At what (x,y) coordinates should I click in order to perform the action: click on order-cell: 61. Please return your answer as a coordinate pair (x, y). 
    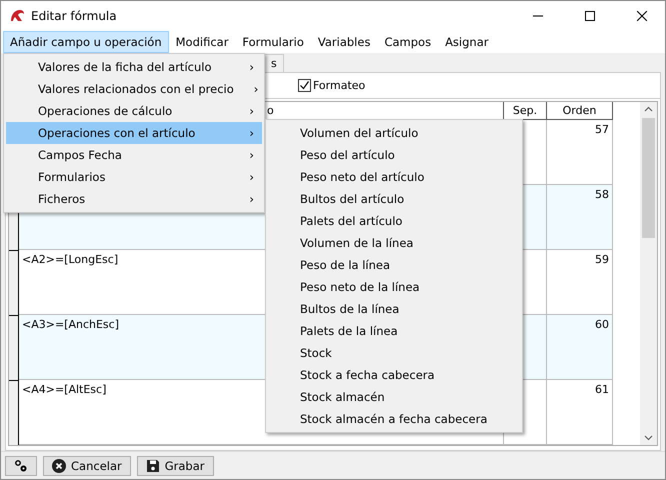
    Looking at the image, I should click on (580, 413).